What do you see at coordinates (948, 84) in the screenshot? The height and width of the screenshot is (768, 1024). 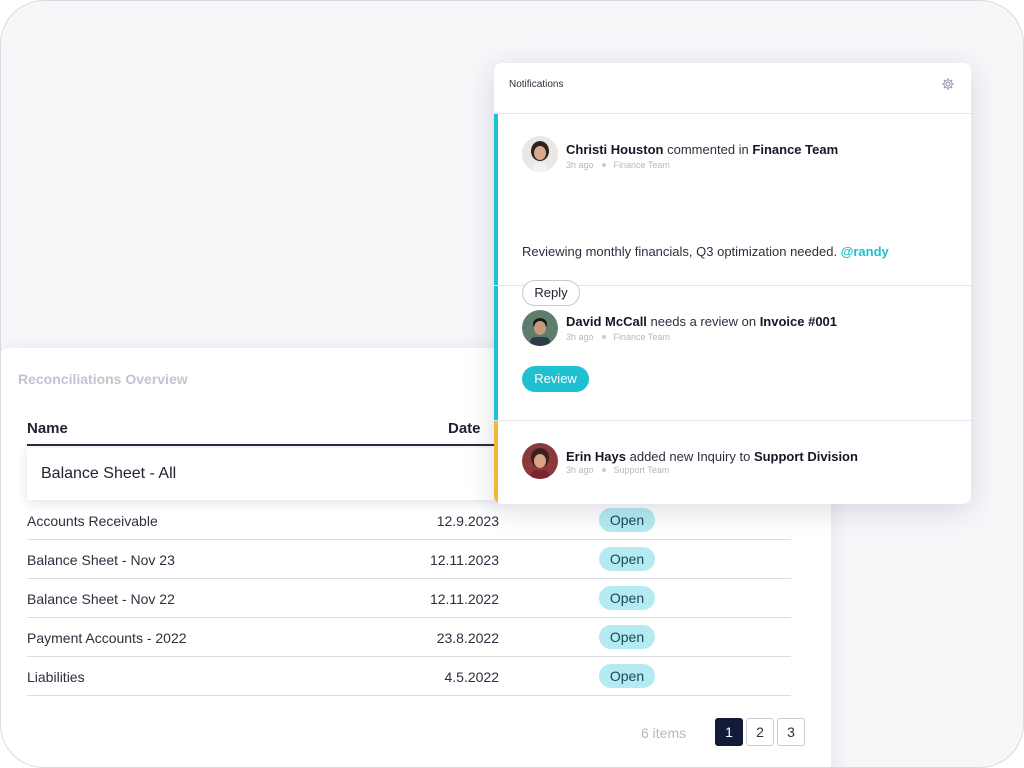 I see `gear-icon` at bounding box center [948, 84].